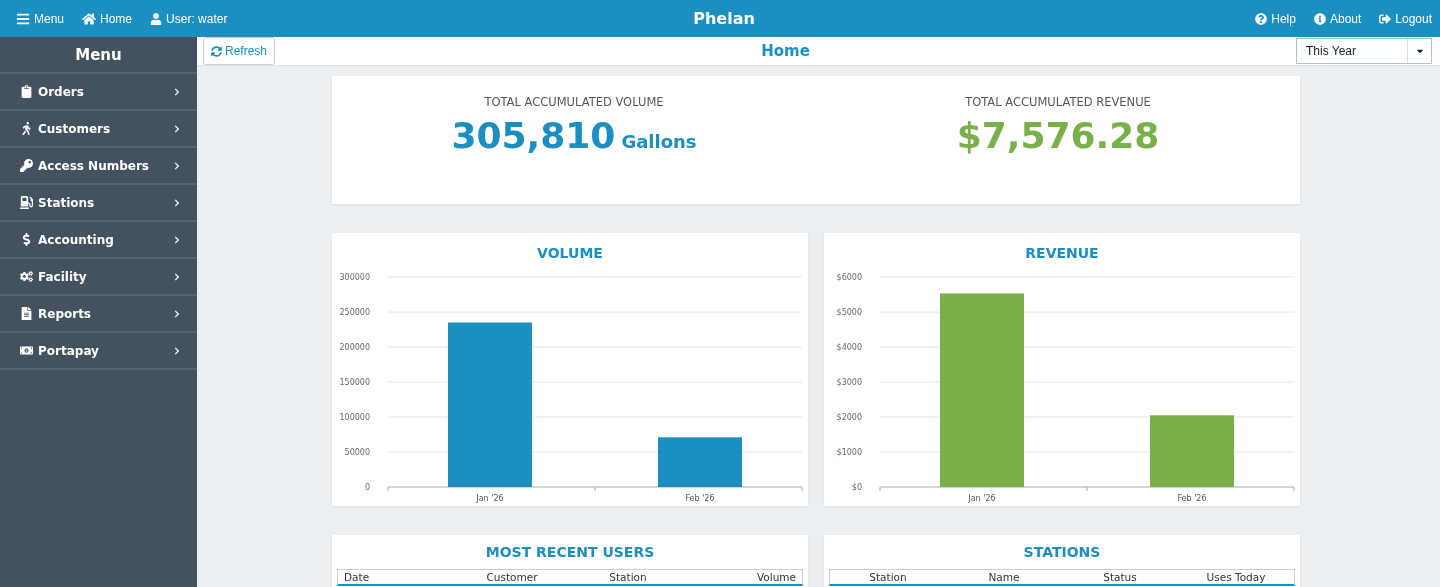  I want to click on refresh-icon, so click(216, 51).